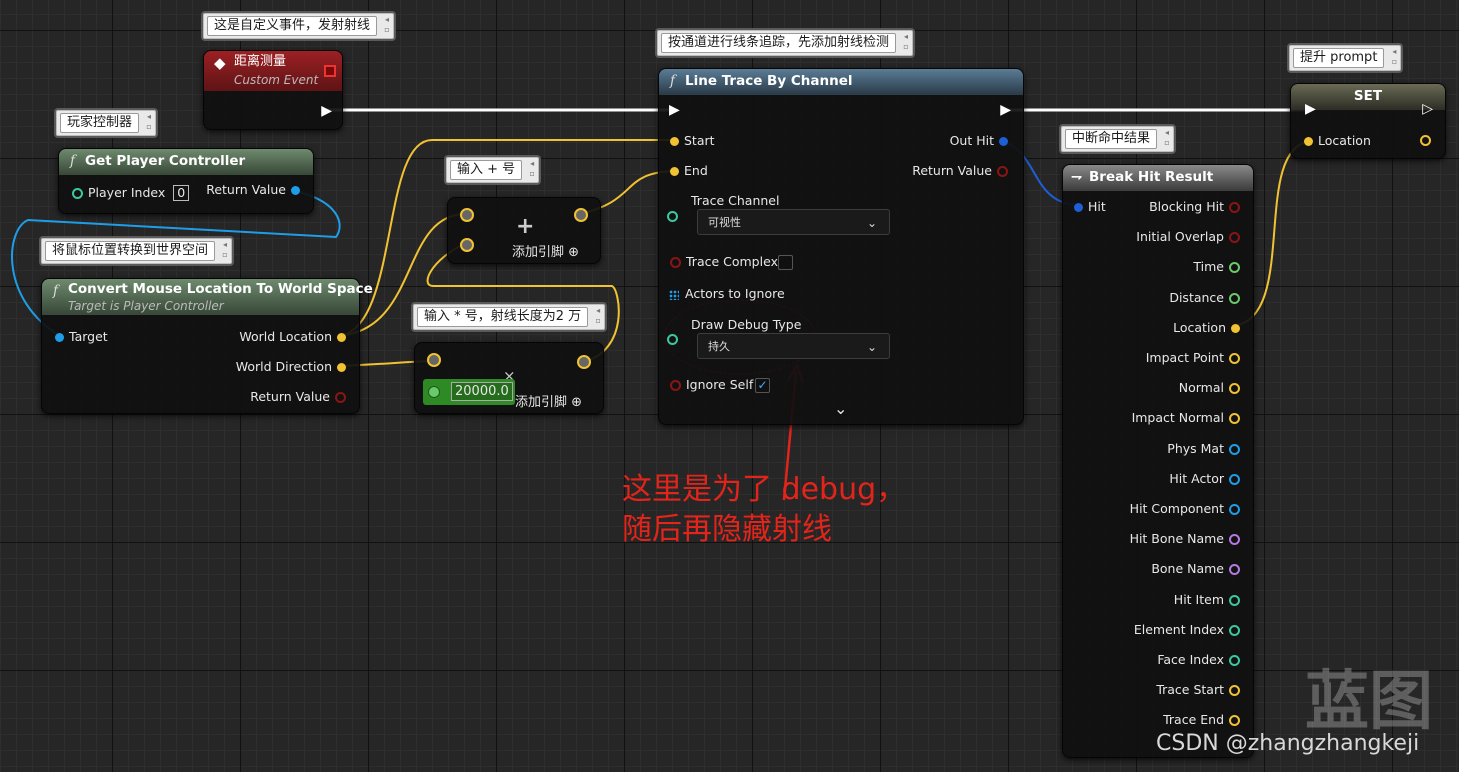 This screenshot has height=772, width=1459. What do you see at coordinates (1198, 569) in the screenshot?
I see `hit-output-pin: Bone Name` at bounding box center [1198, 569].